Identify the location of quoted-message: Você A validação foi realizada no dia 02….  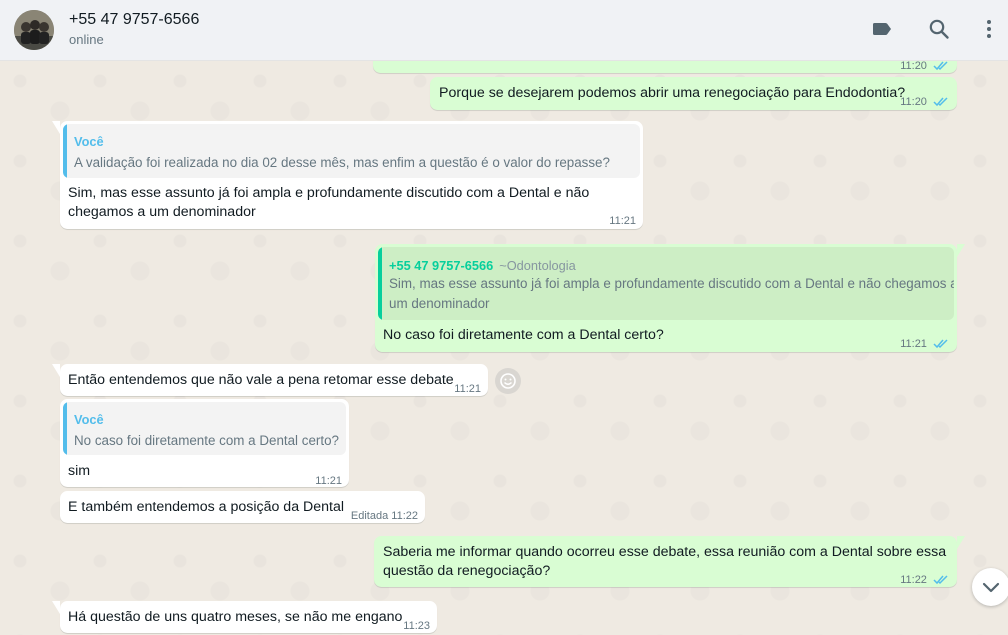
(351, 151).